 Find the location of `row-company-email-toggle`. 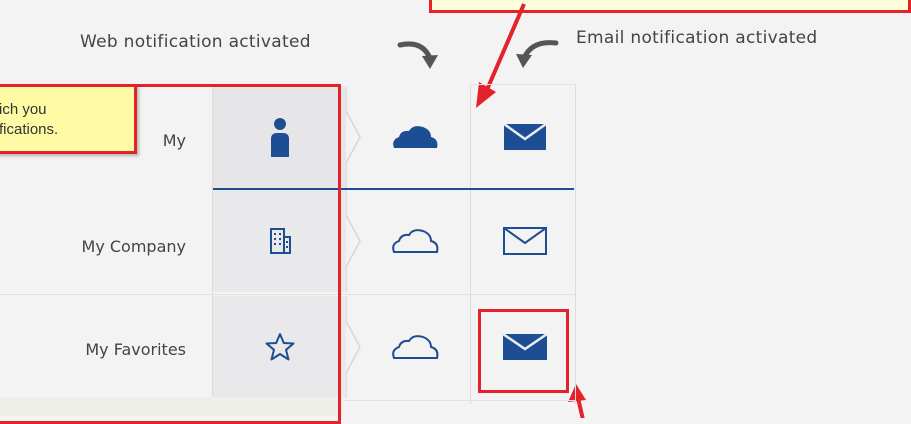

row-company-email-toggle is located at coordinates (525, 241).